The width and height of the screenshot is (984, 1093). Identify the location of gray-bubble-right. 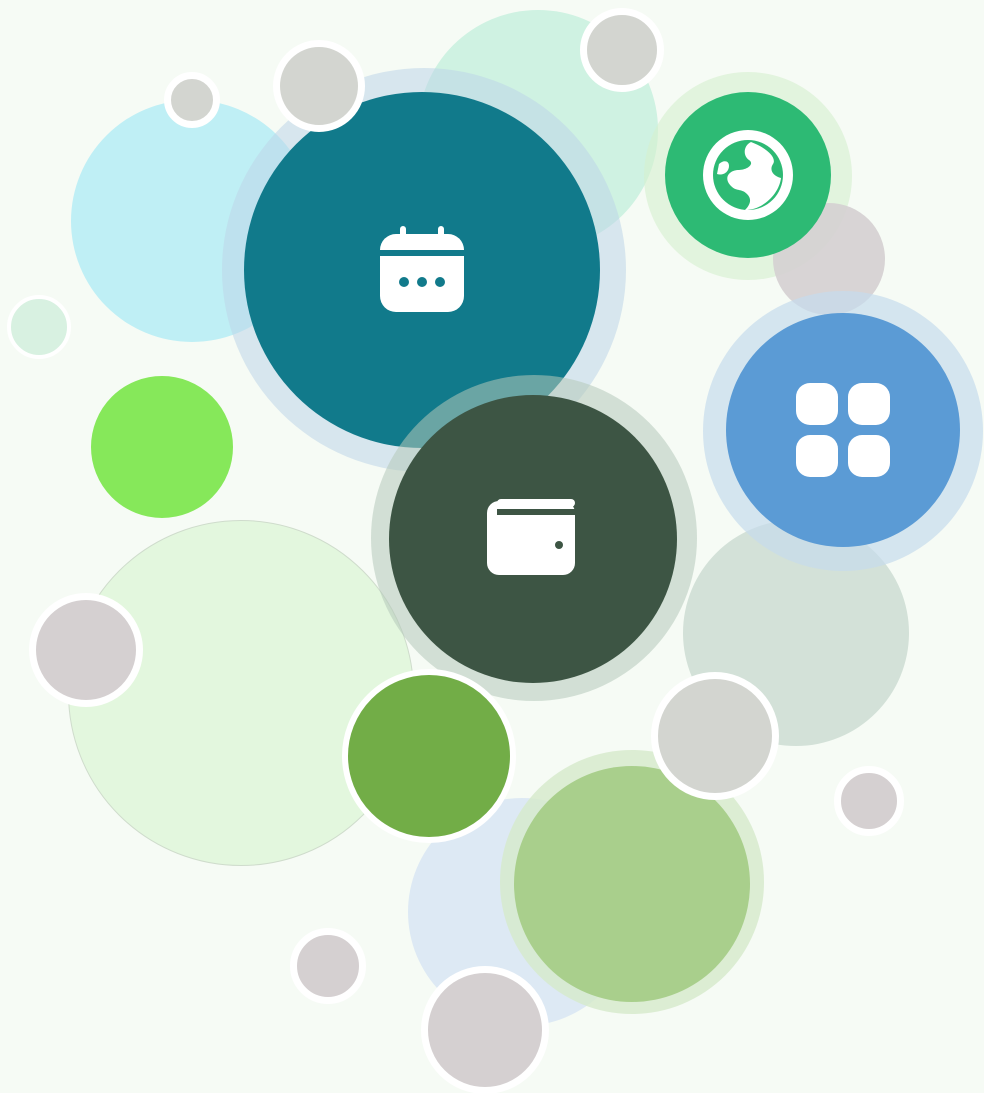
(715, 736).